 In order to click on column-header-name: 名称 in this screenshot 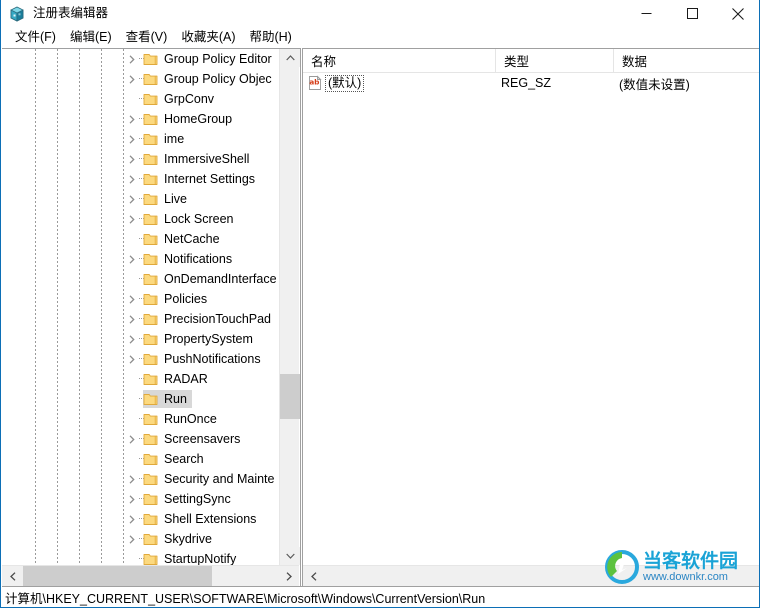, I will do `click(399, 60)`.